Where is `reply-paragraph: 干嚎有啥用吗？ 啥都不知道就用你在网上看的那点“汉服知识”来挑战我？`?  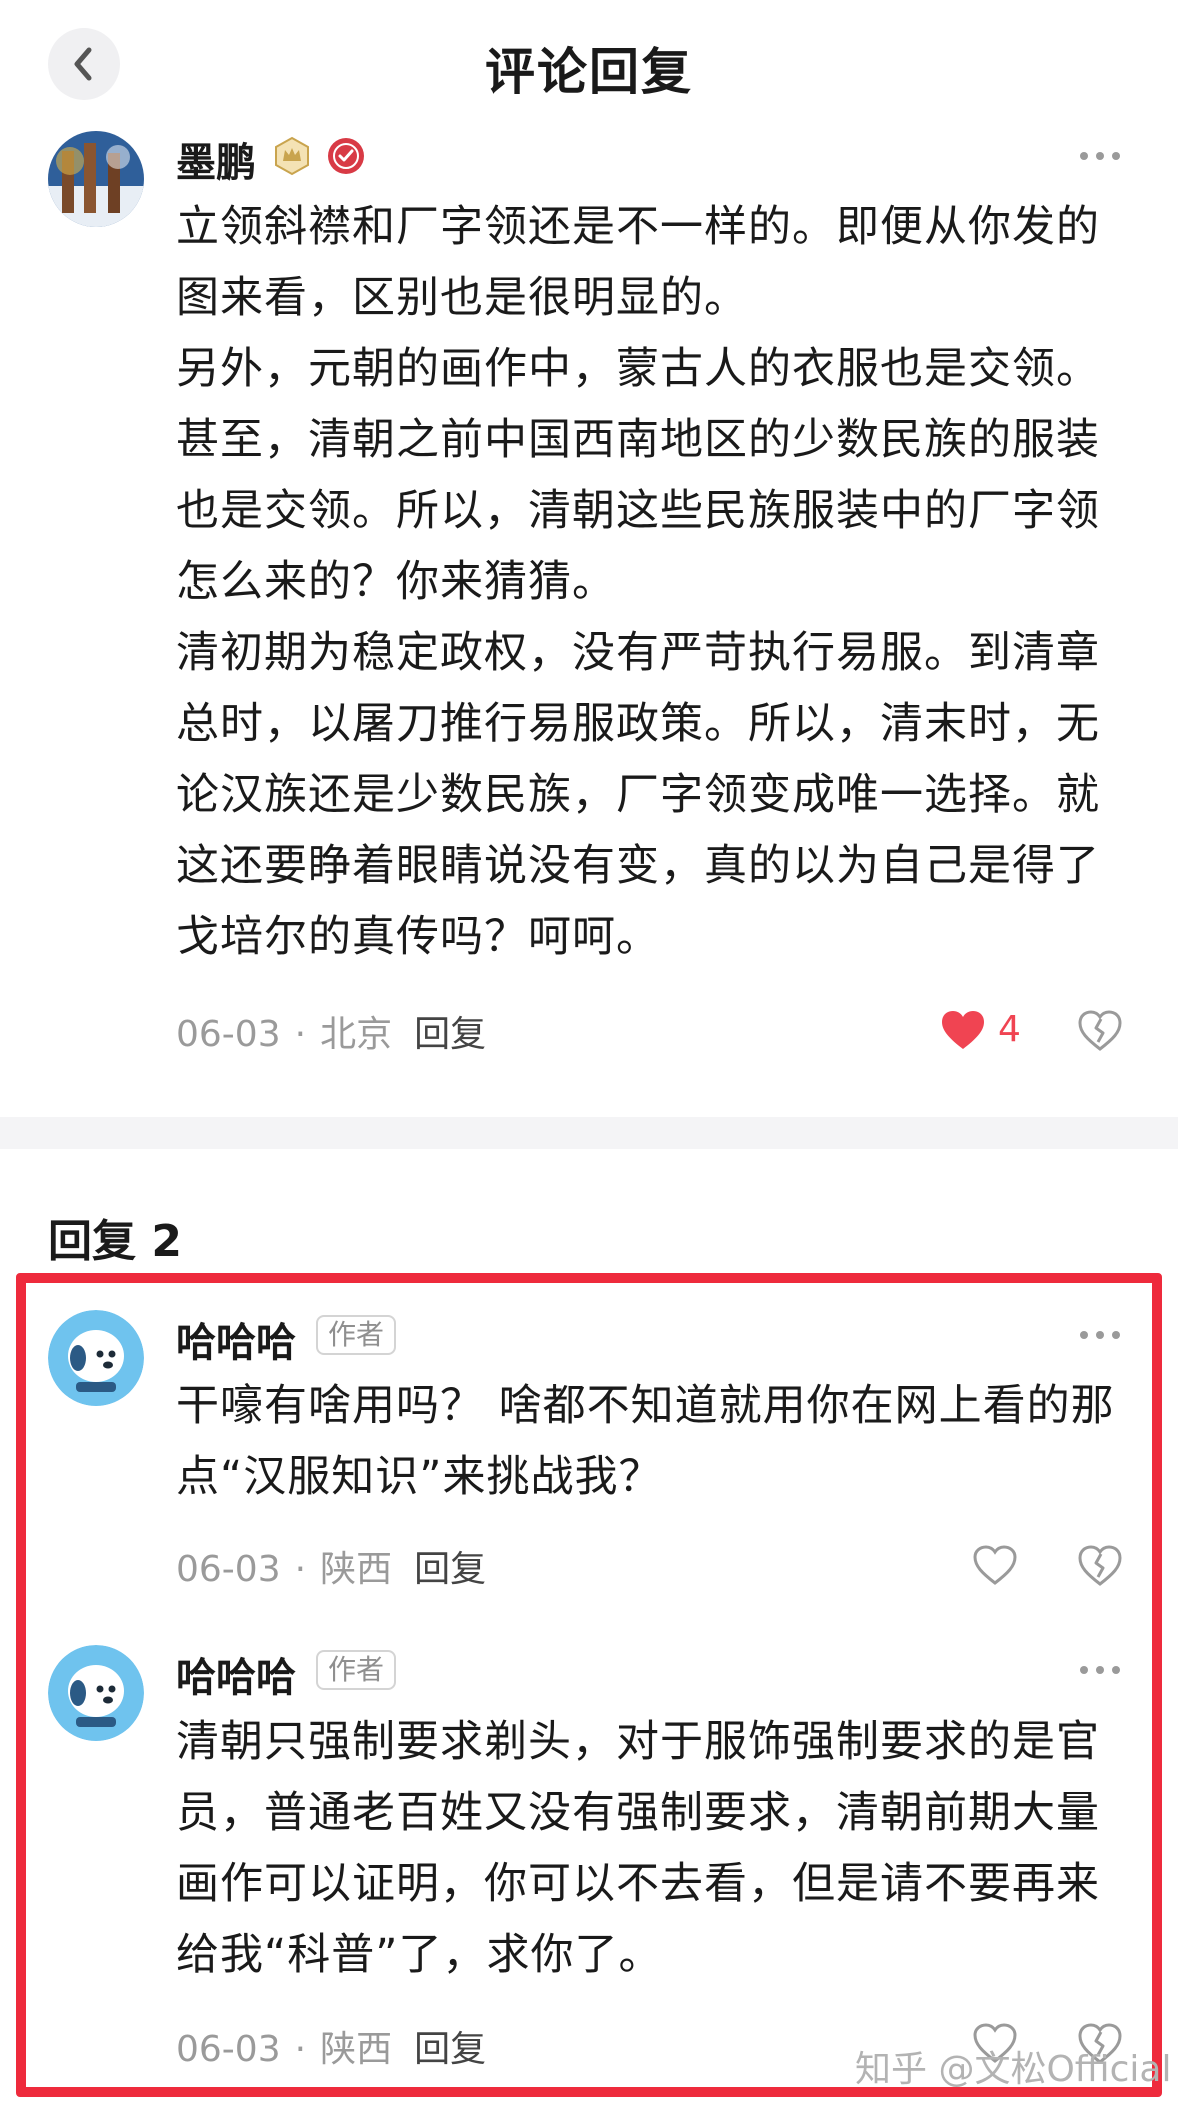 reply-paragraph: 干嚎有啥用吗？ 啥都不知道就用你在网上看的那点“汉服知识”来挑战我？ is located at coordinates (645, 1441).